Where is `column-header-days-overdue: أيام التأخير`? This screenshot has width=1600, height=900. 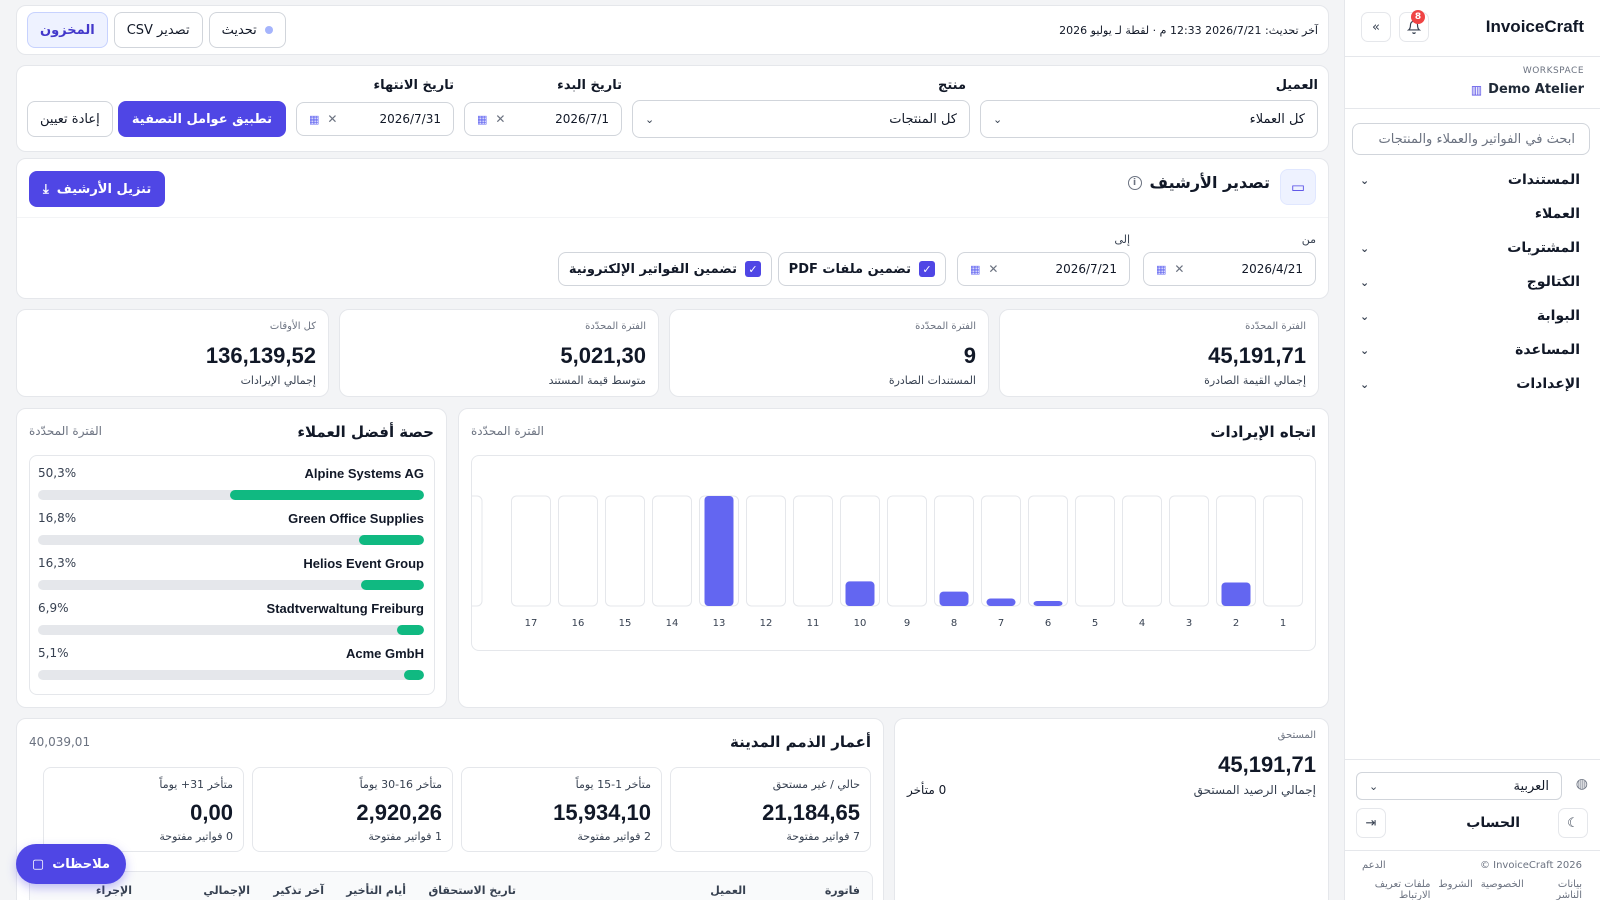 column-header-days-overdue: أيام التأخير is located at coordinates (376, 890).